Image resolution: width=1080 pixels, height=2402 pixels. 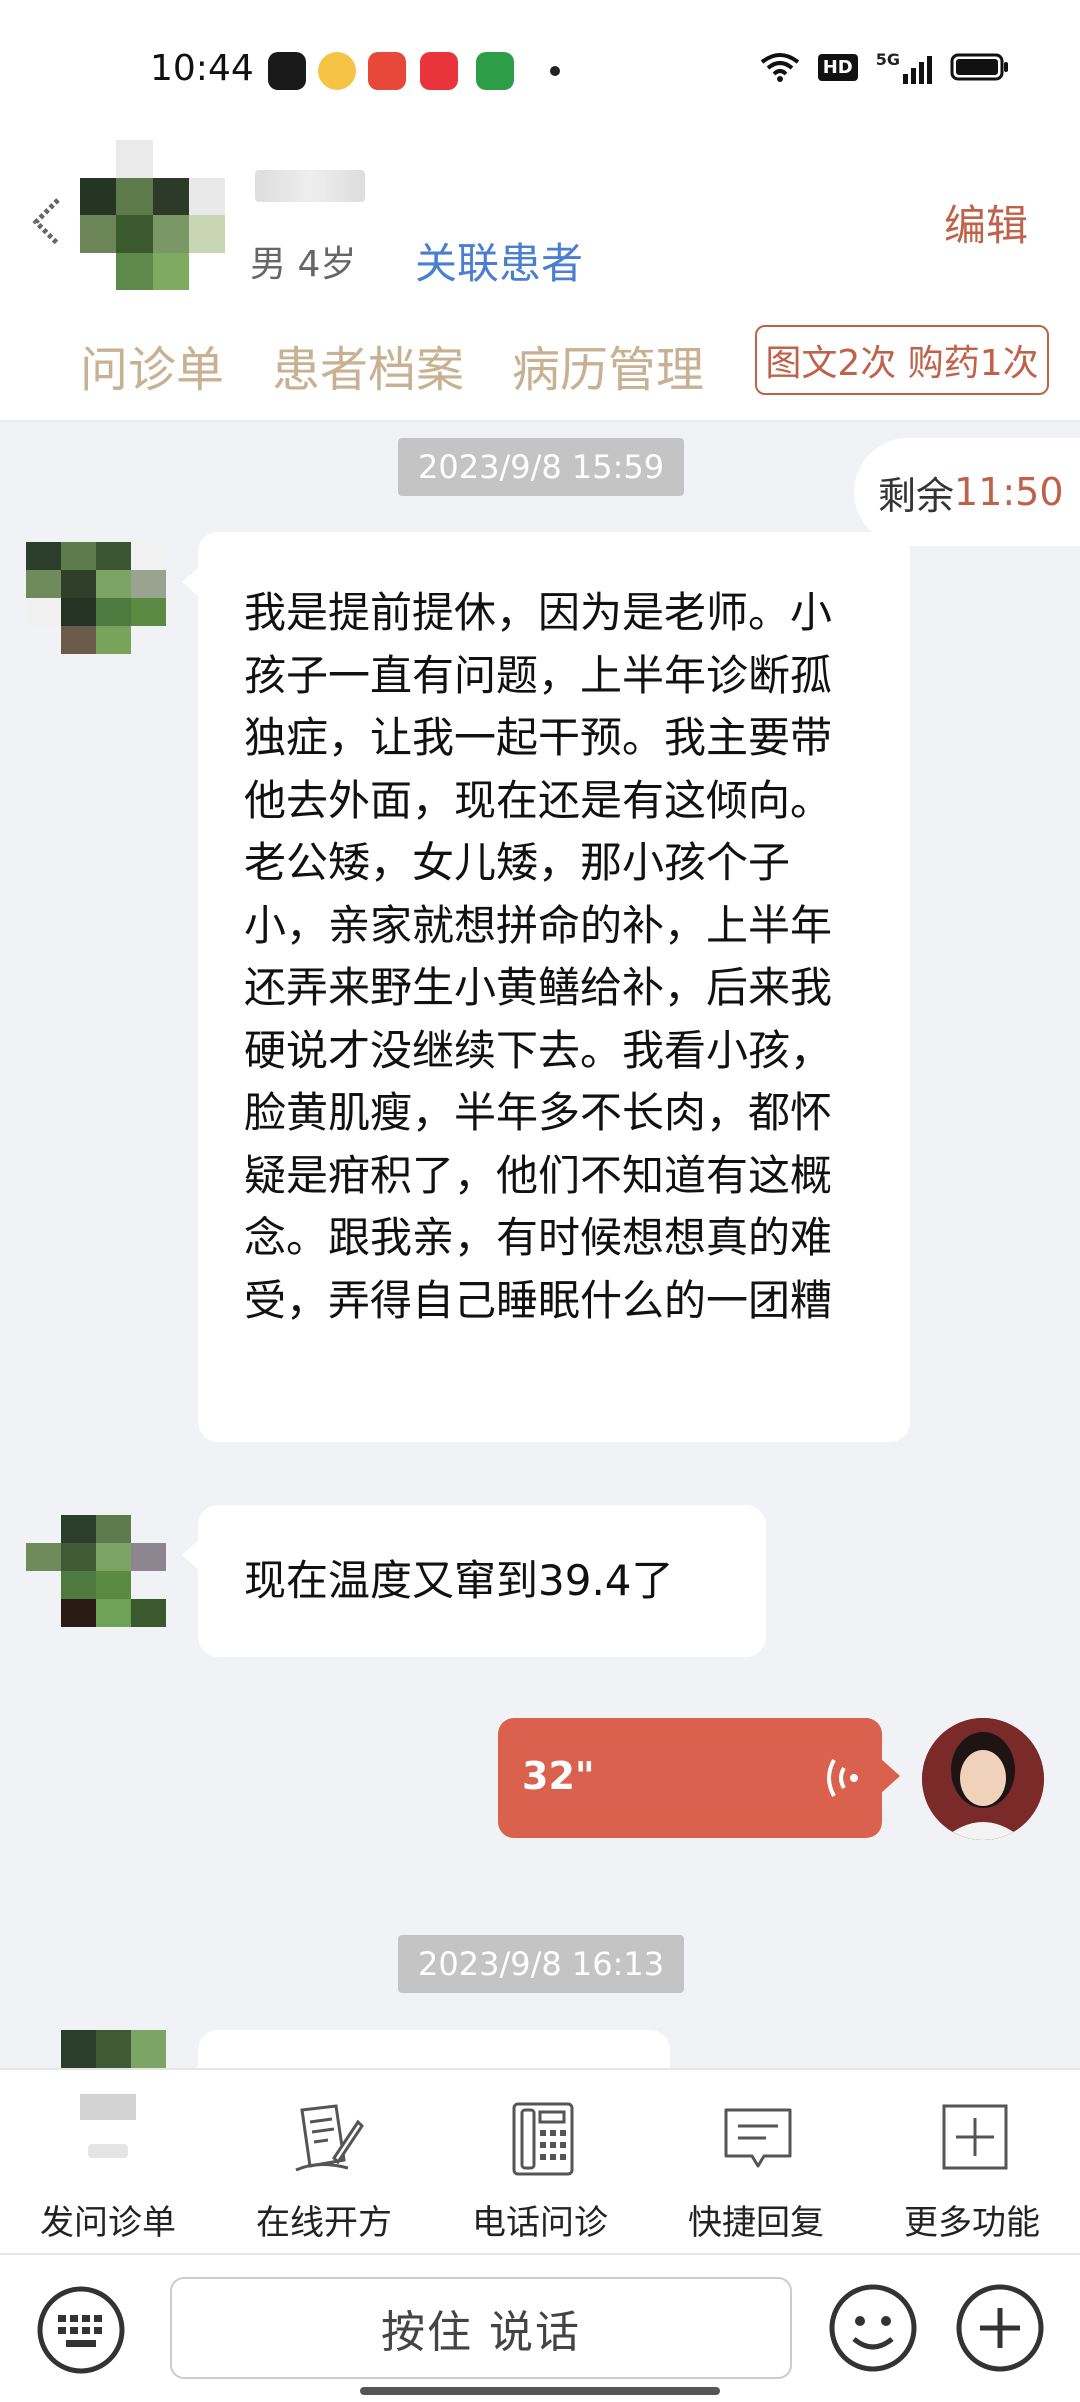 What do you see at coordinates (916, 495) in the screenshot?
I see `remaining-label: 剩余` at bounding box center [916, 495].